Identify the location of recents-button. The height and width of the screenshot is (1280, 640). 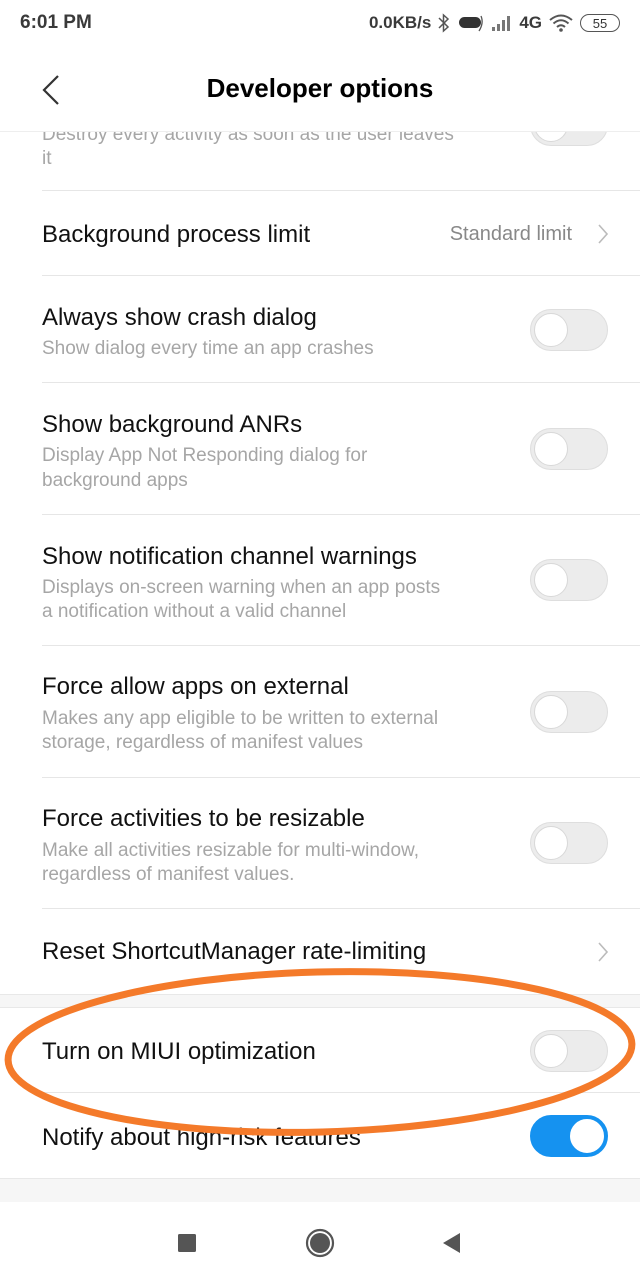
(187, 1243).